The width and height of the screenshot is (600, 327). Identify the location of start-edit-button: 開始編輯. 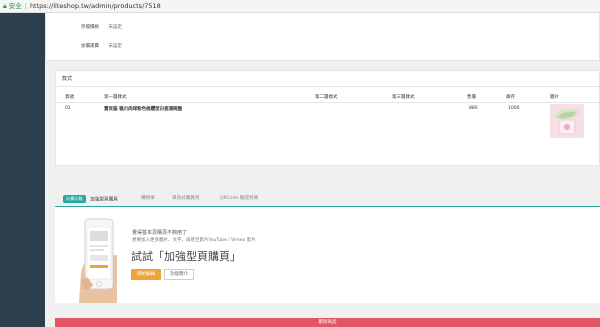
(146, 274).